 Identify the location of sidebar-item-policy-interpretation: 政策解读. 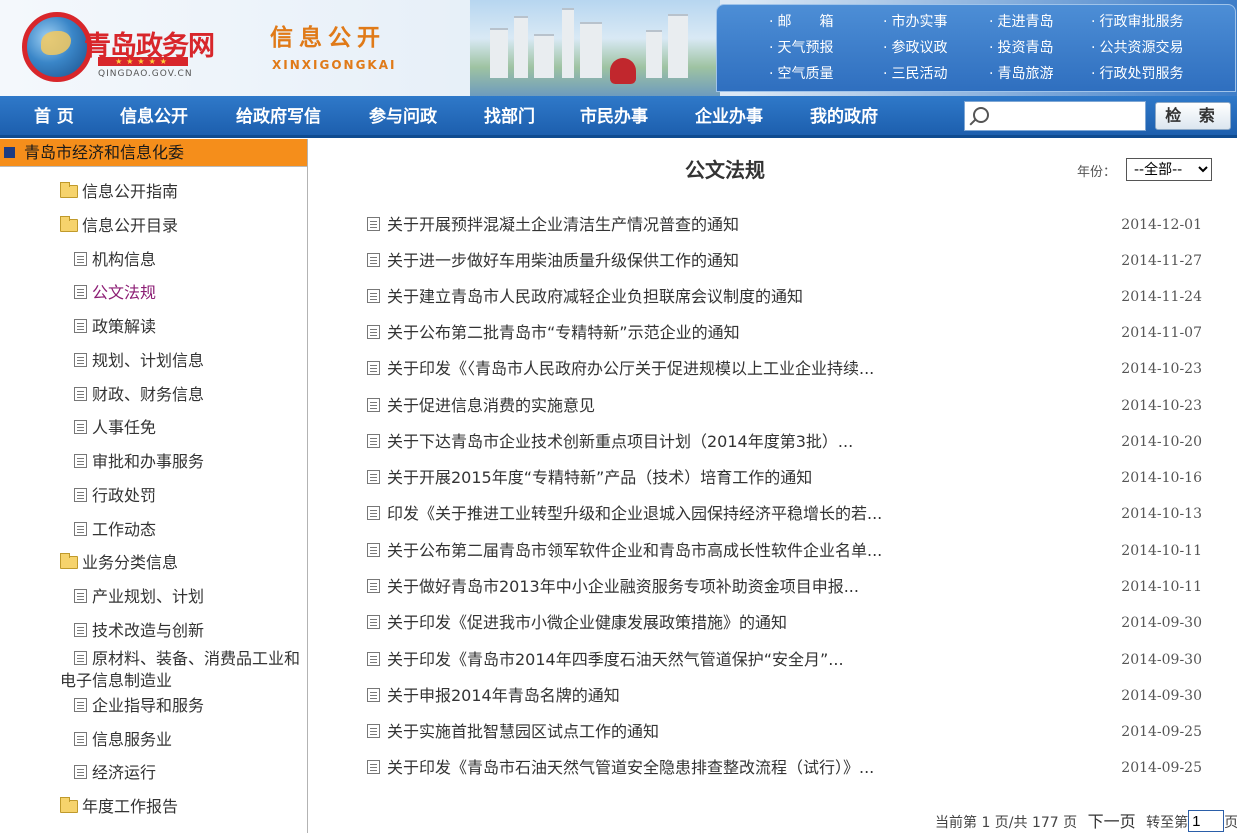
(115, 327).